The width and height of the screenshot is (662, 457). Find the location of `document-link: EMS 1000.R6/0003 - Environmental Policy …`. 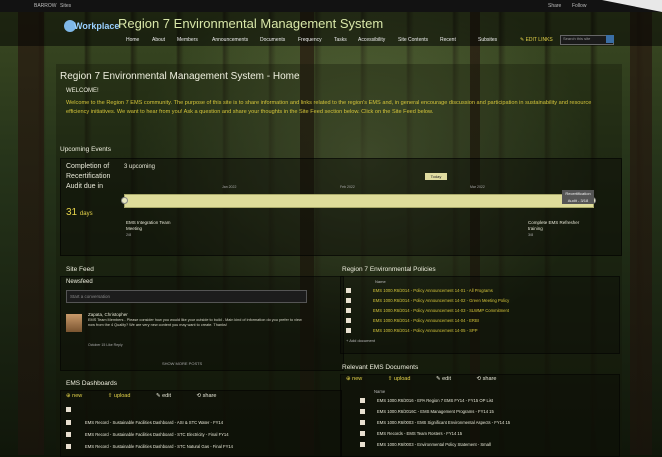

document-link: EMS 1000.R6/0003 - Environmental Policy … is located at coordinates (434, 444).